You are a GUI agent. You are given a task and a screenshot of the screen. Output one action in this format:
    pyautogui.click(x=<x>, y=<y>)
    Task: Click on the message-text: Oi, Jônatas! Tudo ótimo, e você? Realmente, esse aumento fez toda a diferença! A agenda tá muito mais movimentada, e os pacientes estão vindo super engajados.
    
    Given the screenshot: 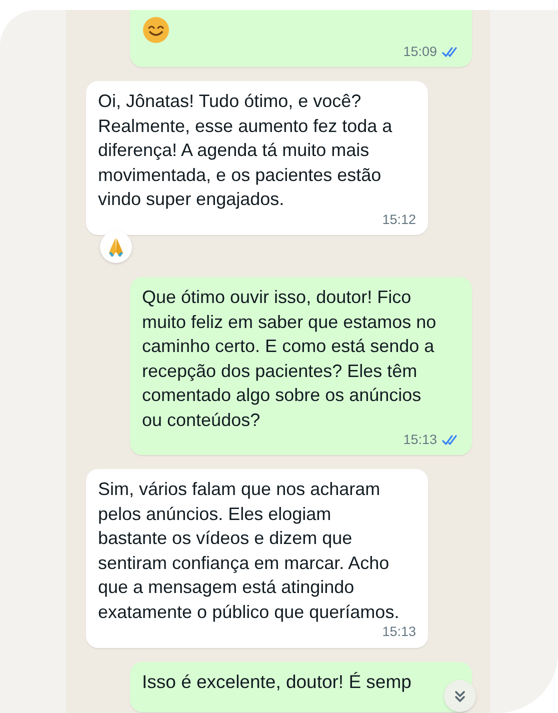 What is the action you would take?
    pyautogui.click(x=246, y=151)
    